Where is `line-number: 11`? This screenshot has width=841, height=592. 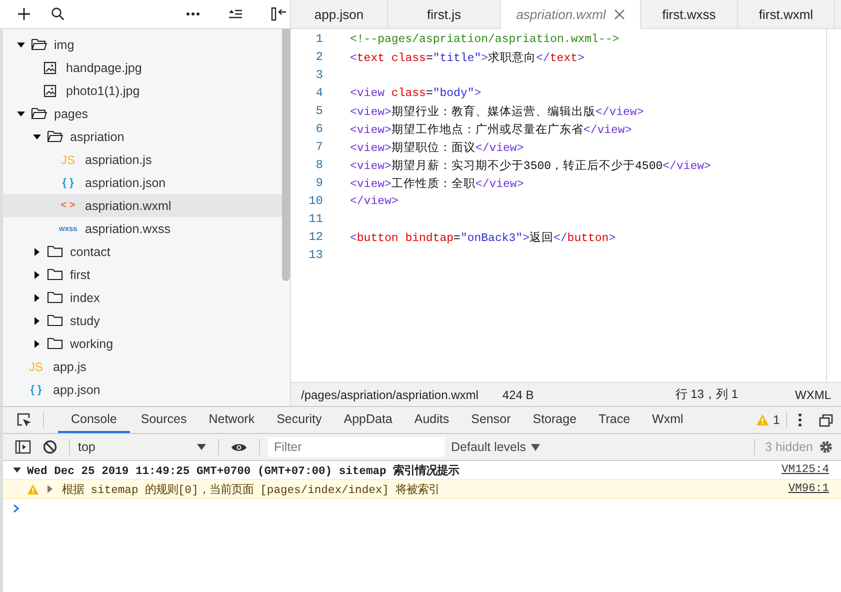 line-number: 11 is located at coordinates (315, 219).